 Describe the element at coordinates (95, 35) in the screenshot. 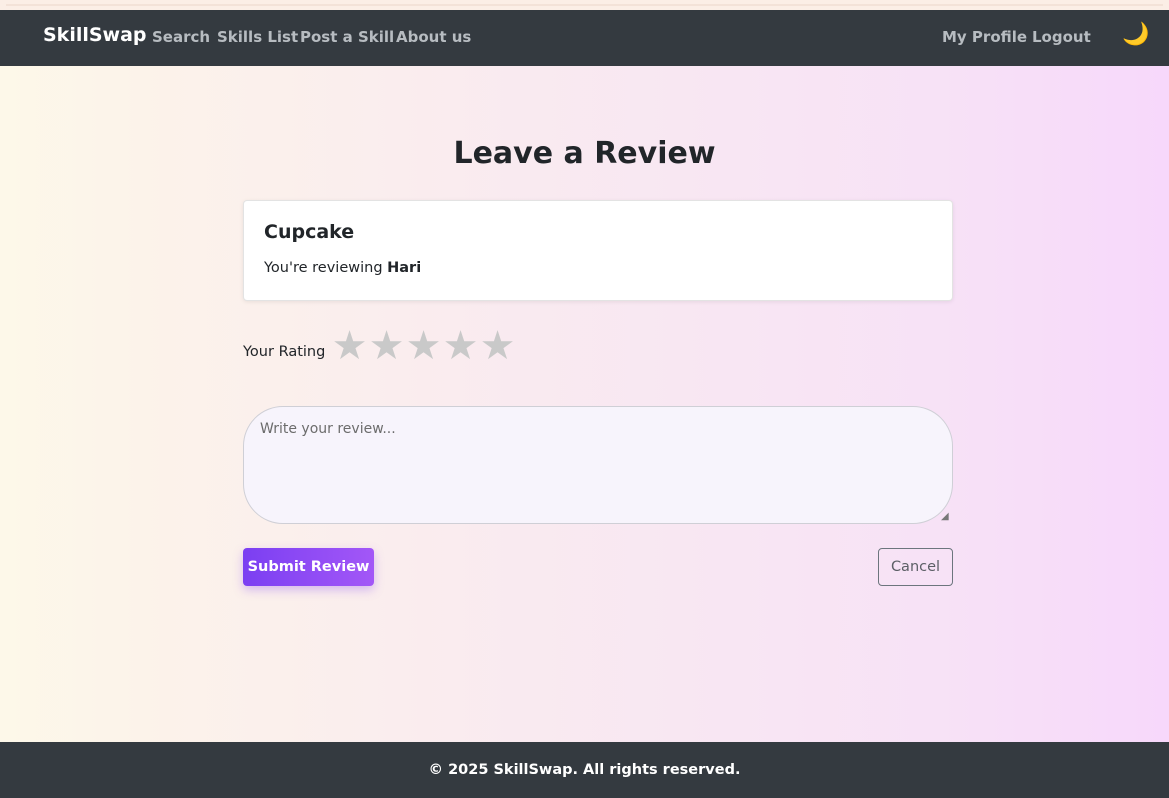

I see `brand-logo: SkillSwap` at that location.